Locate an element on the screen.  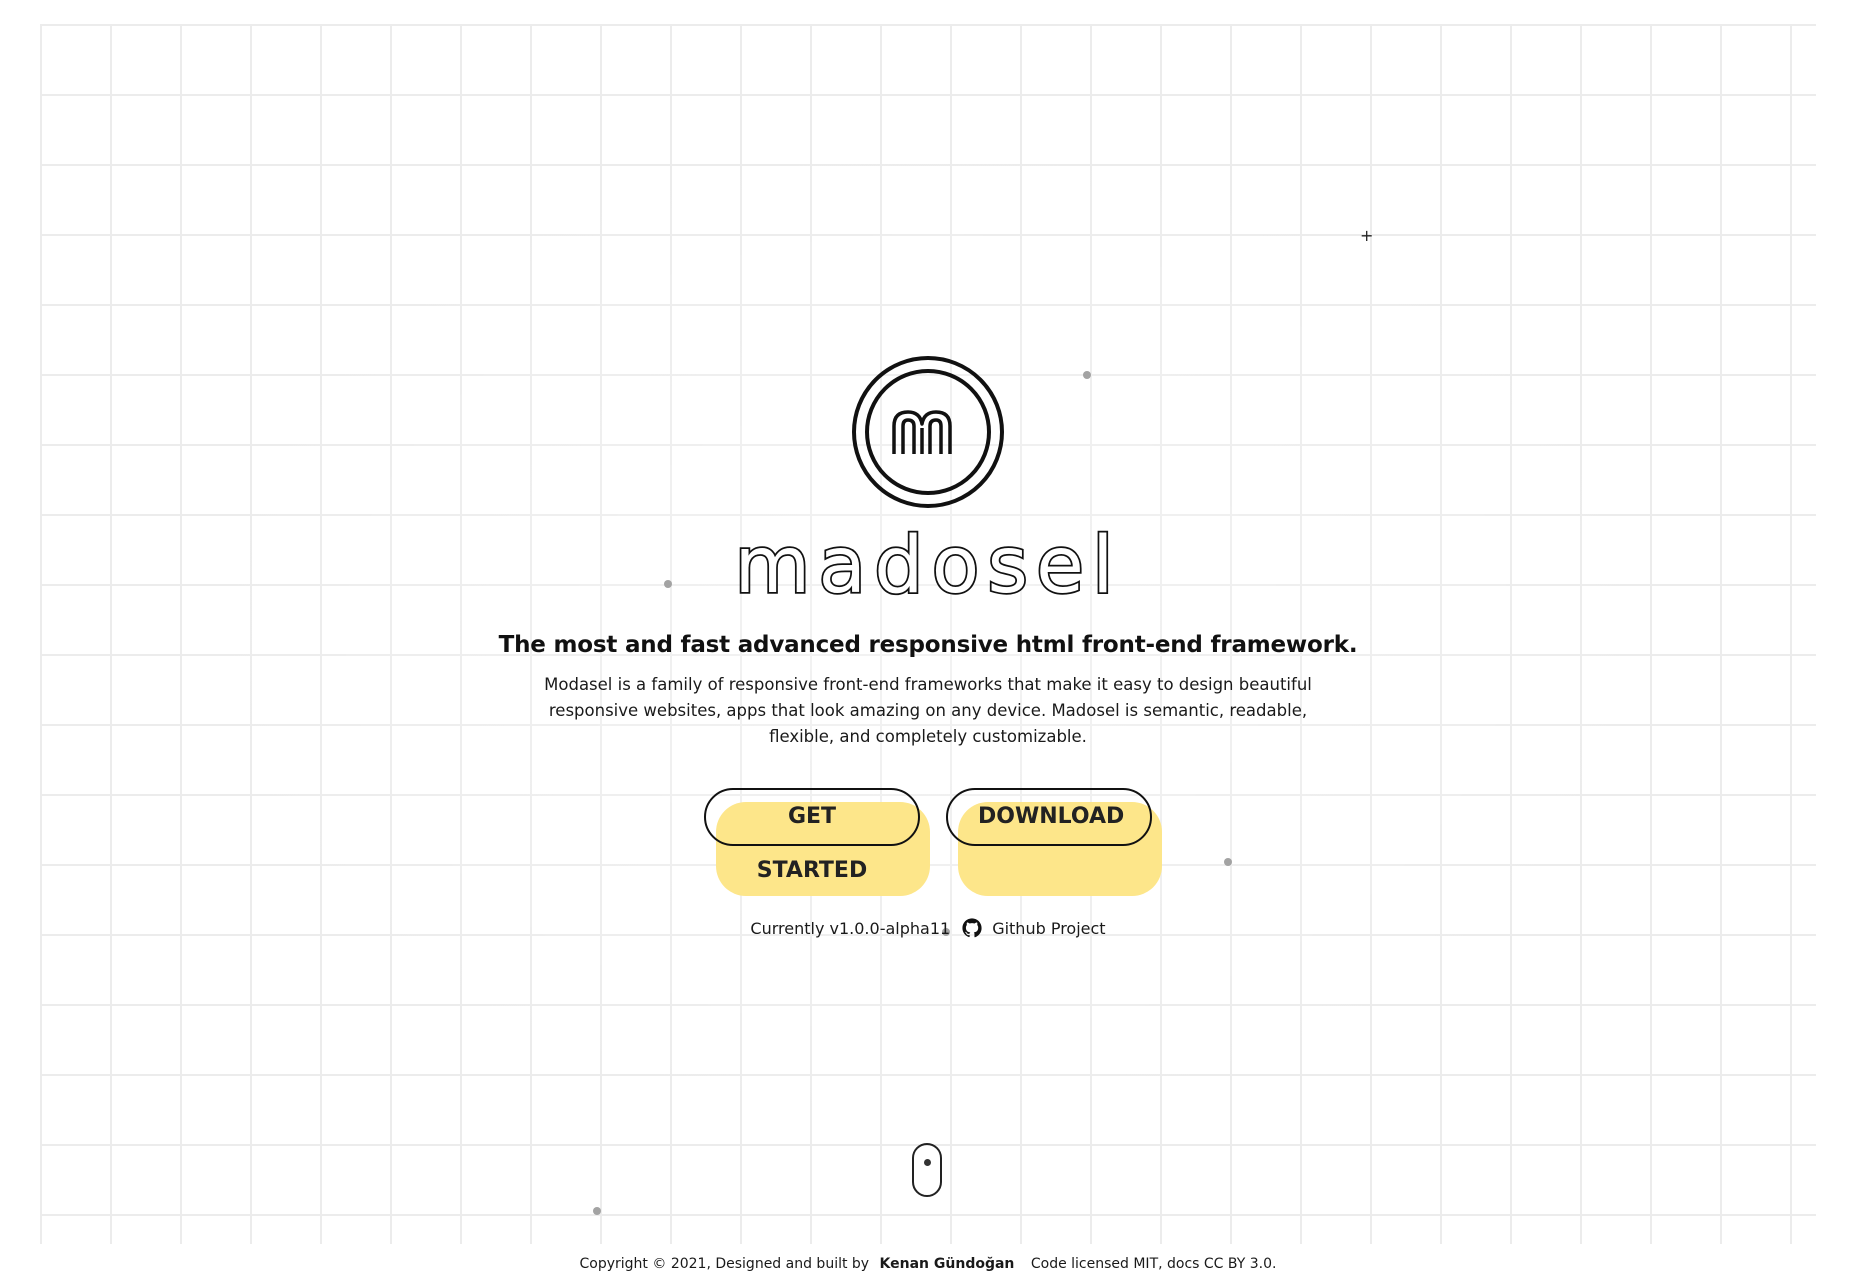
version-line: Currently v1.0.0-alpha11 Github Project is located at coordinates (928, 928).